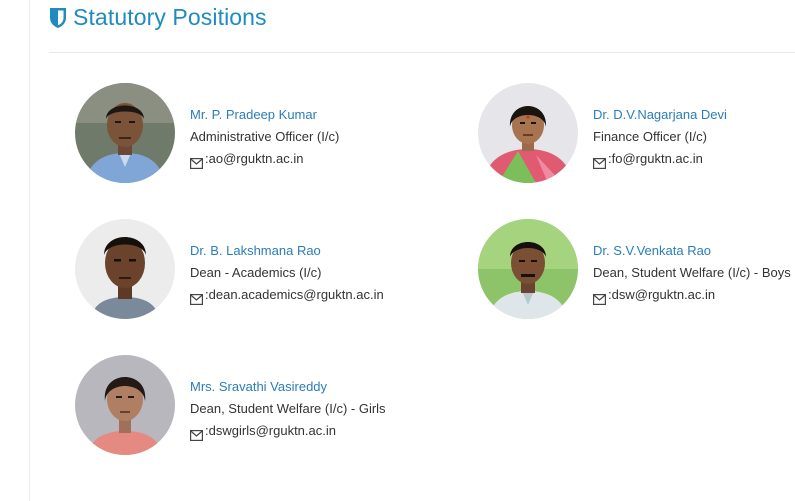 Image resolution: width=795 pixels, height=501 pixels. Describe the element at coordinates (272, 431) in the screenshot. I see `email-address: dswgirls@rguktn.ac.in` at that location.